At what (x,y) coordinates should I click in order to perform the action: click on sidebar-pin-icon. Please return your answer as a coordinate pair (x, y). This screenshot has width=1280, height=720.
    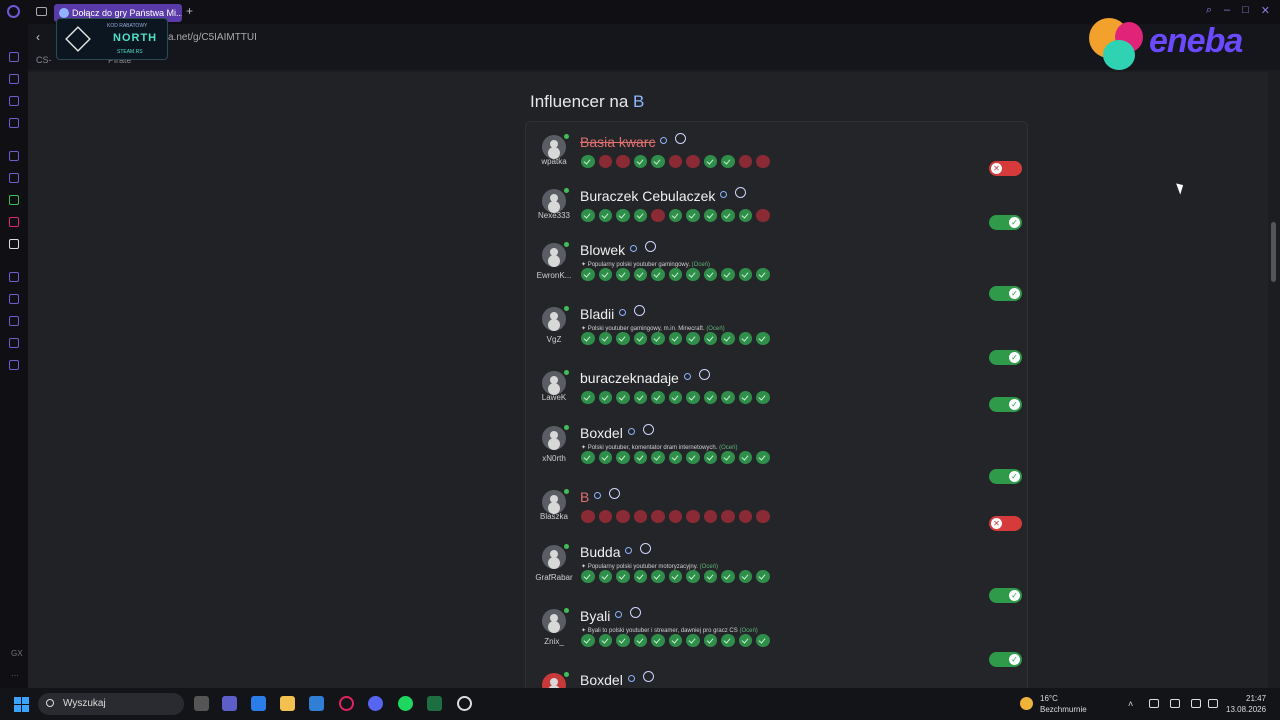
    Looking at the image, I should click on (14, 299).